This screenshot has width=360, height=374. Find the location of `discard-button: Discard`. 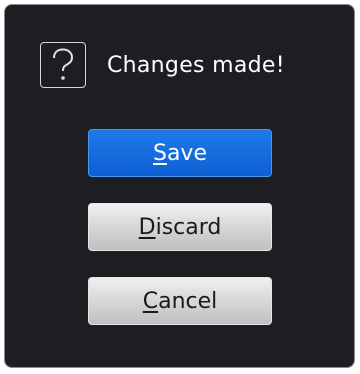

discard-button: Discard is located at coordinates (180, 227).